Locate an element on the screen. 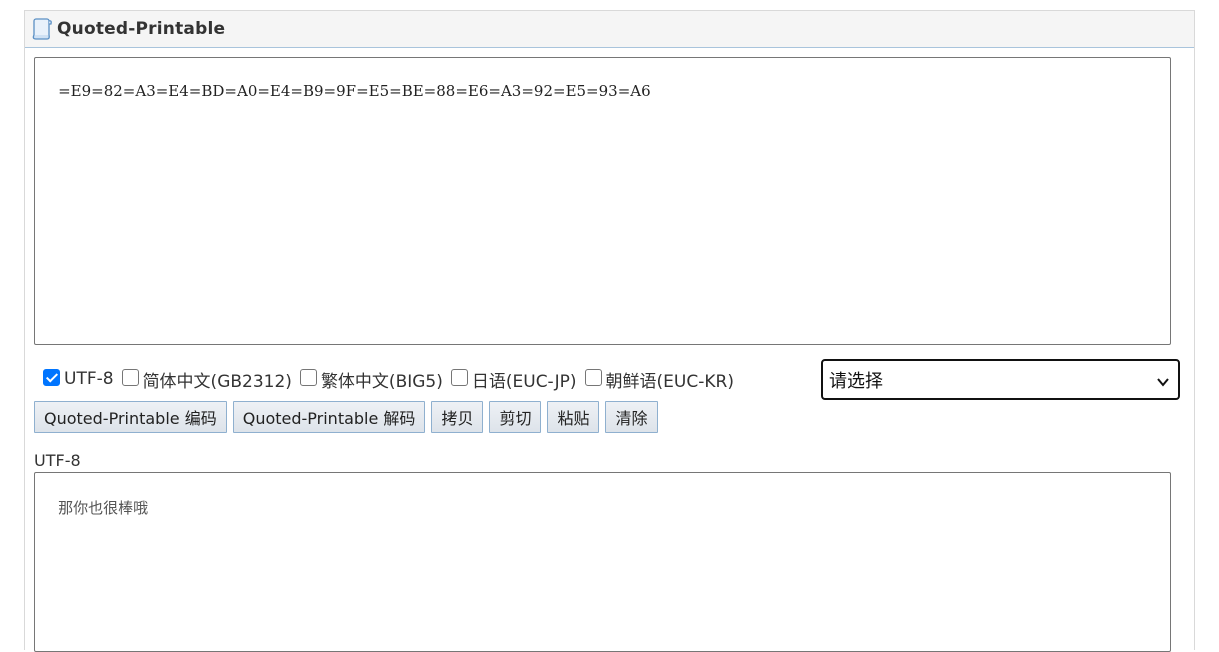 This screenshot has width=1219, height=652. big5-checkbox is located at coordinates (308, 377).